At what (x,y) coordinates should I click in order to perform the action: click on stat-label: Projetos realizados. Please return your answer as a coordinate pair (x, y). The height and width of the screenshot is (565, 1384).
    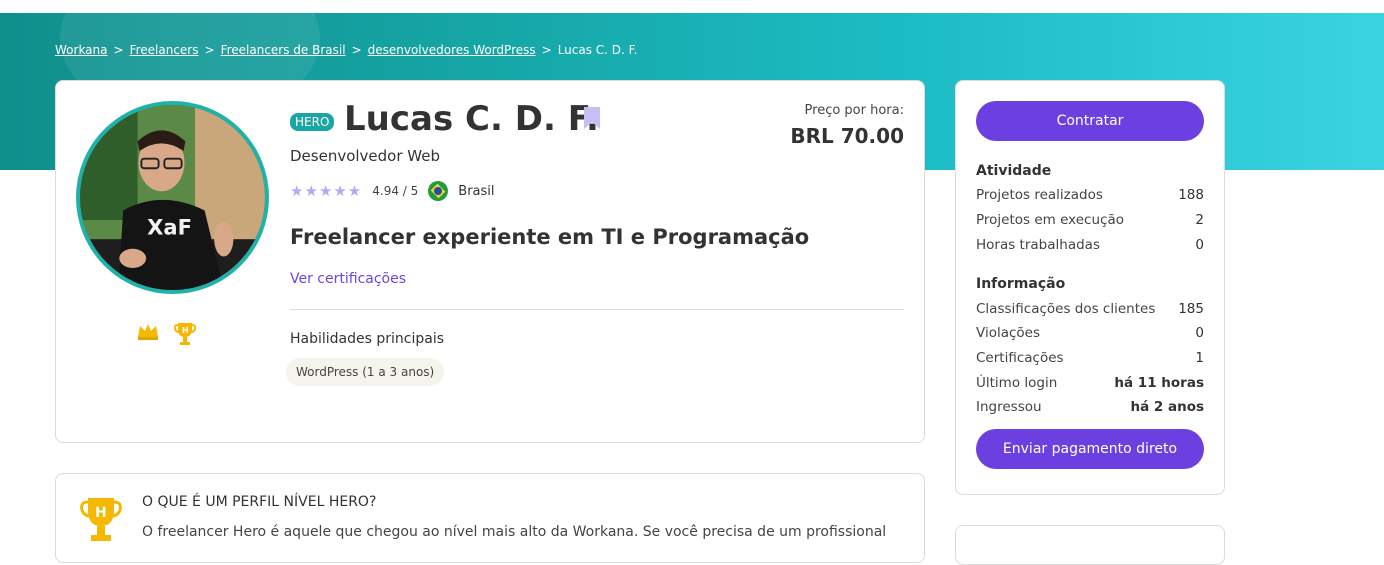
    Looking at the image, I should click on (1039, 195).